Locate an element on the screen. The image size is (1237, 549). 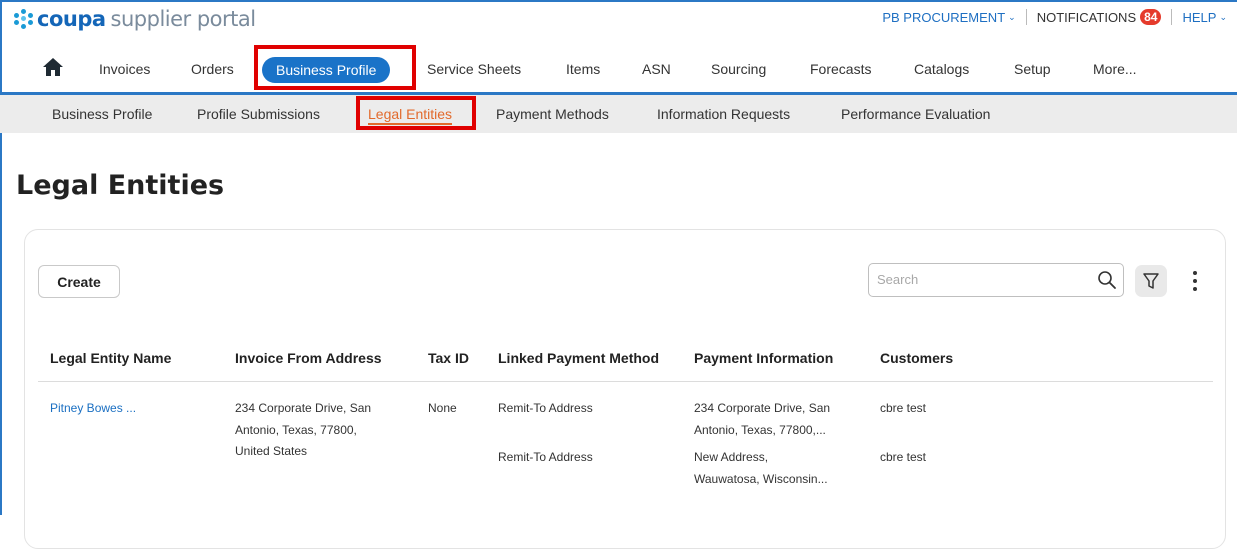
nav-service-sheets: Service Sheets is located at coordinates (474, 69).